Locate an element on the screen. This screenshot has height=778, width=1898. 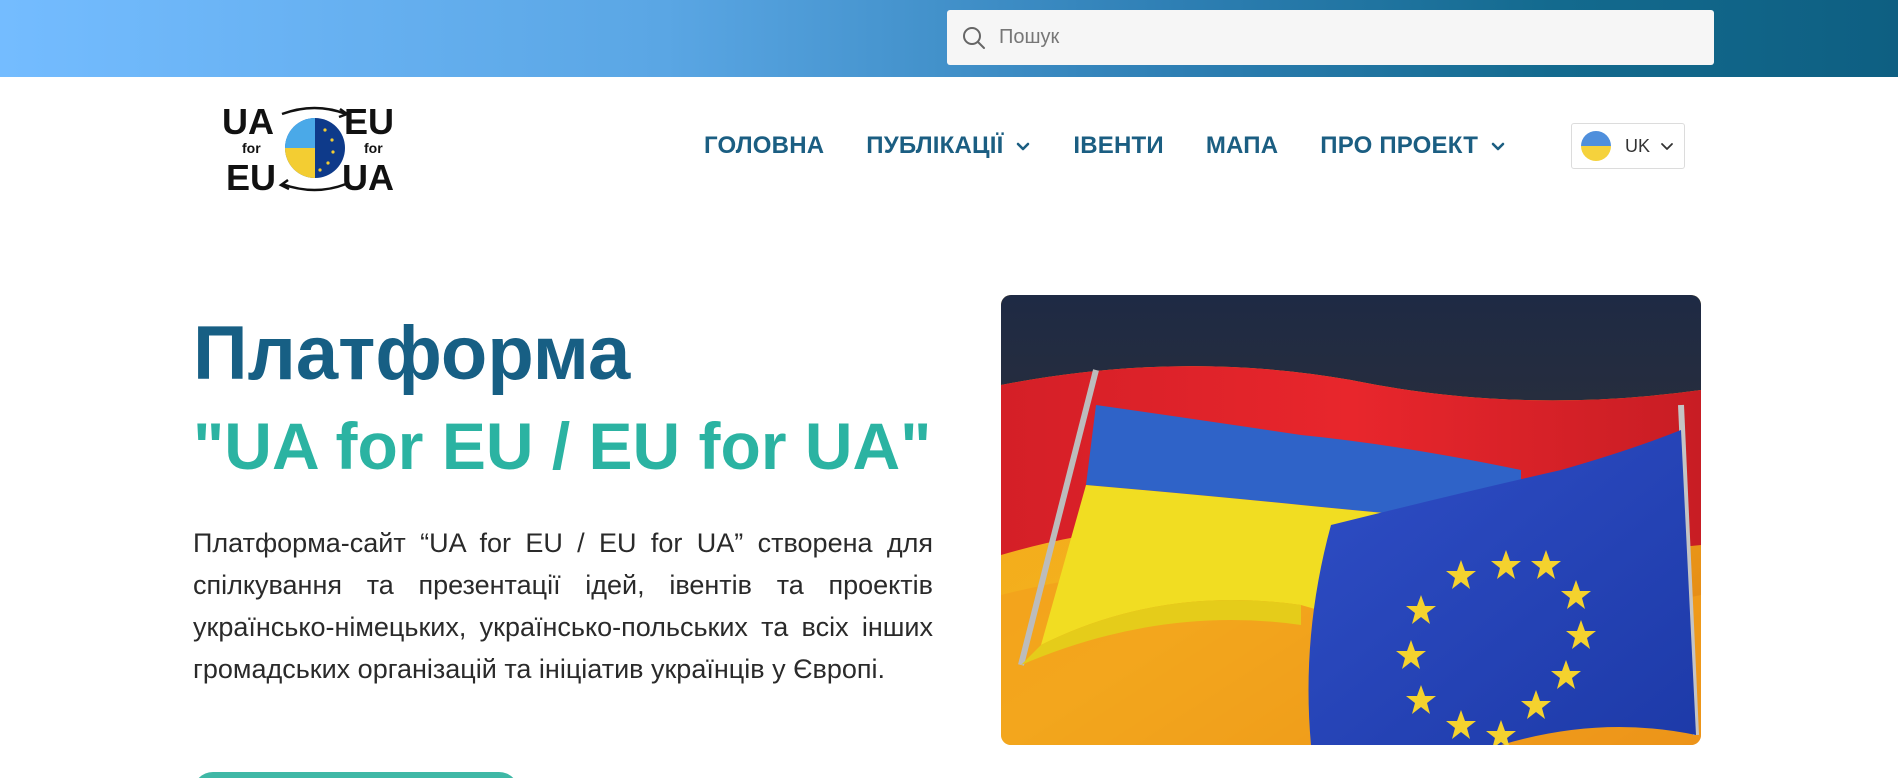
nav-item-label: МАПА is located at coordinates (1242, 145).